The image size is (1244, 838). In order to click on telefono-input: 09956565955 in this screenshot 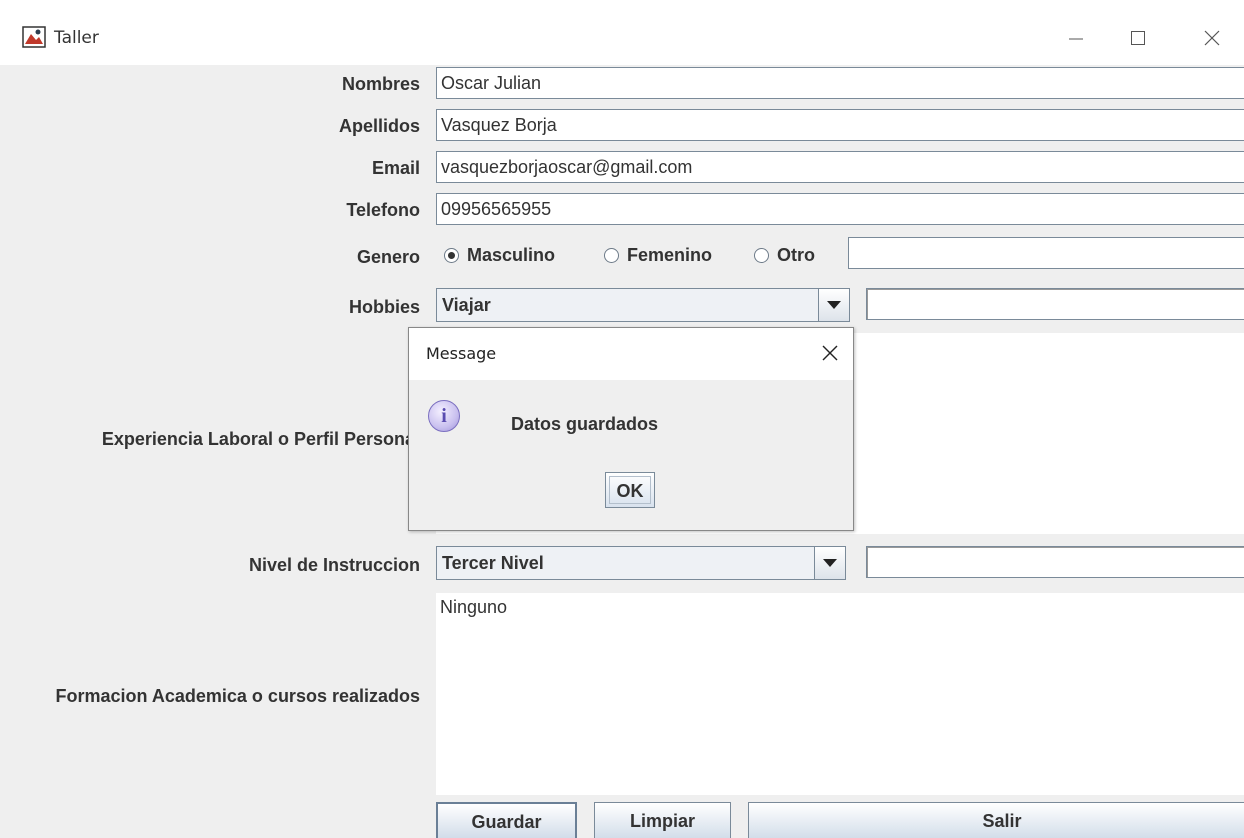, I will do `click(840, 209)`.